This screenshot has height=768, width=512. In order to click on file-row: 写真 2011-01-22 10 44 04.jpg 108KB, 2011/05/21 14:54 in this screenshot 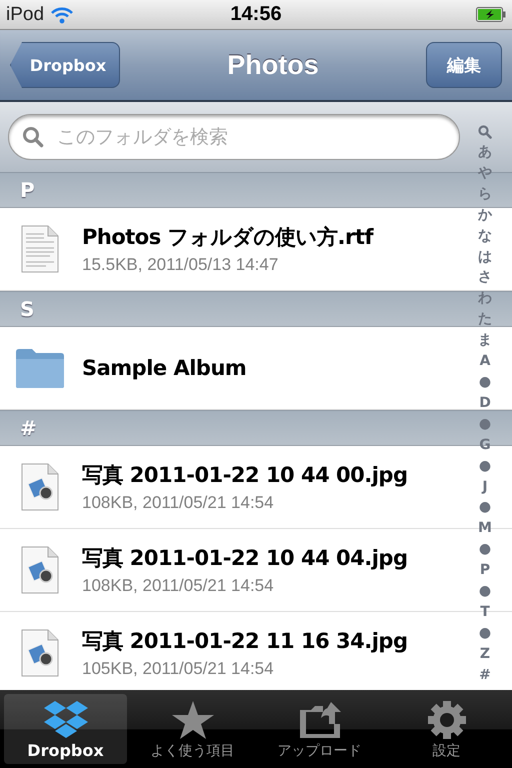, I will do `click(231, 570)`.